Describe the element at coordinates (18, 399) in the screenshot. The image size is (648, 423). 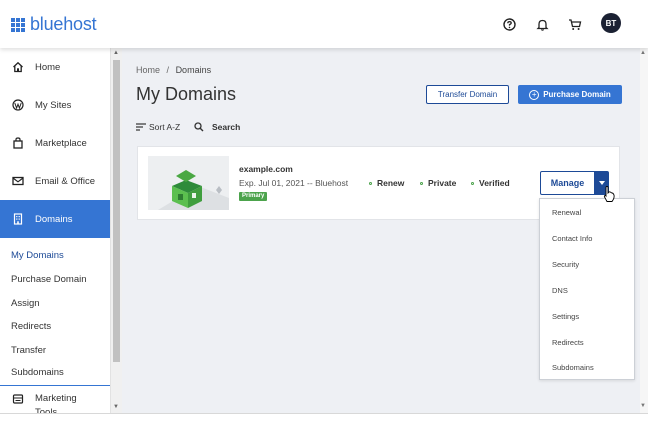
I see `marketing-icon` at that location.